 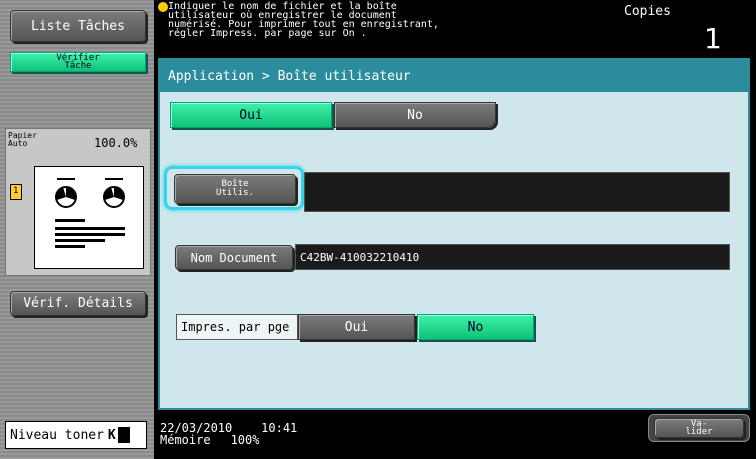 What do you see at coordinates (699, 432) in the screenshot?
I see `validate-label-2: lider` at bounding box center [699, 432].